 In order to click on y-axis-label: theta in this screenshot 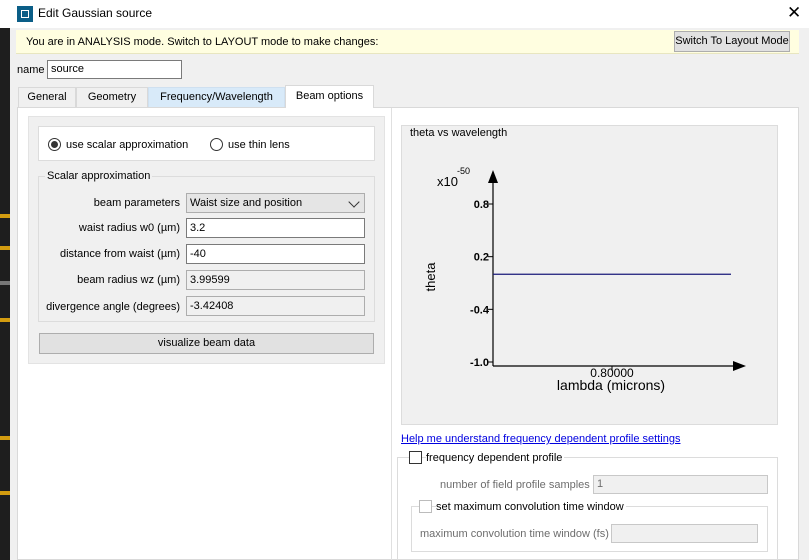, I will do `click(430, 277)`.